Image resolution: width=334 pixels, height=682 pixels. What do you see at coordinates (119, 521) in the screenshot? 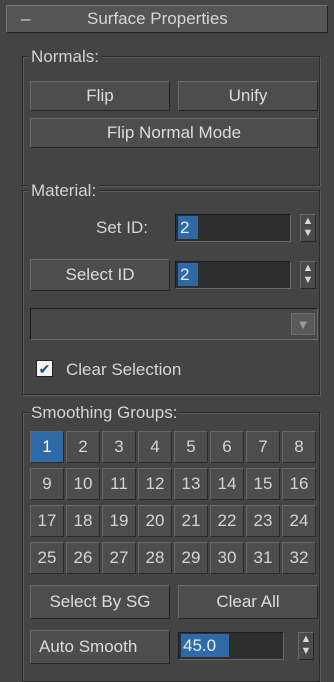
I see `smoothing-group-19: 19` at bounding box center [119, 521].